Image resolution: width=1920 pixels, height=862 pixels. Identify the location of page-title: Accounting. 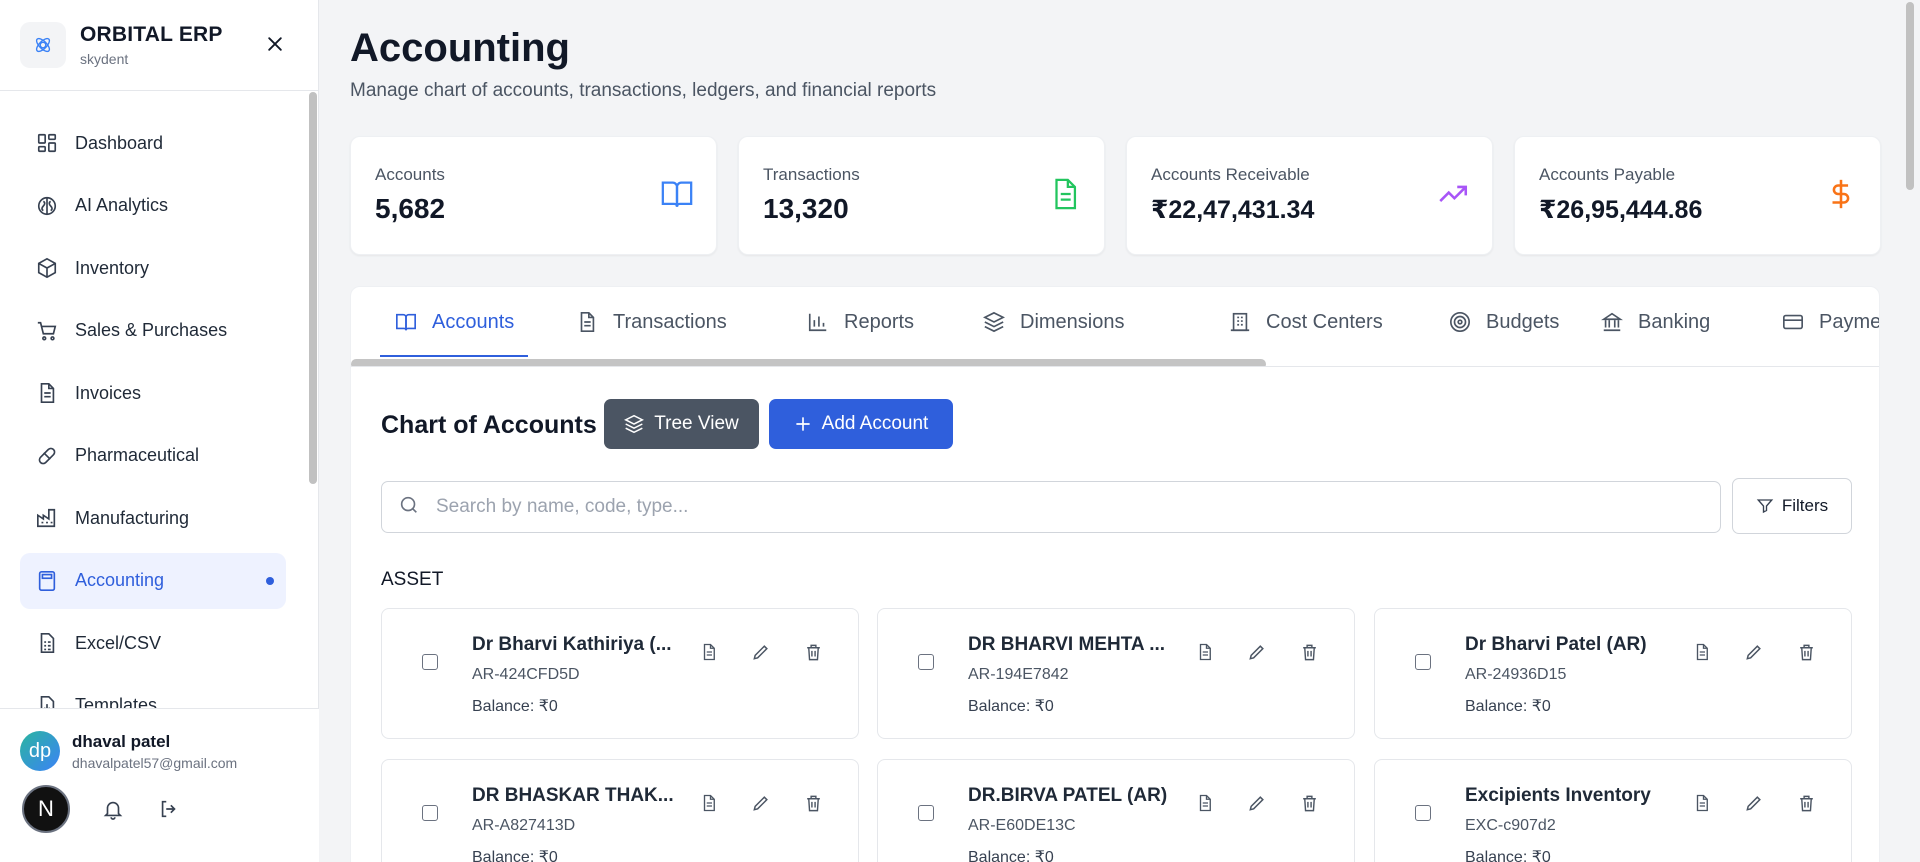
(460, 48).